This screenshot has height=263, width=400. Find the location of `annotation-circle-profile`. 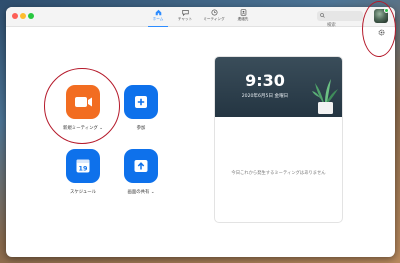

annotation-circle-profile is located at coordinates (379, 29).